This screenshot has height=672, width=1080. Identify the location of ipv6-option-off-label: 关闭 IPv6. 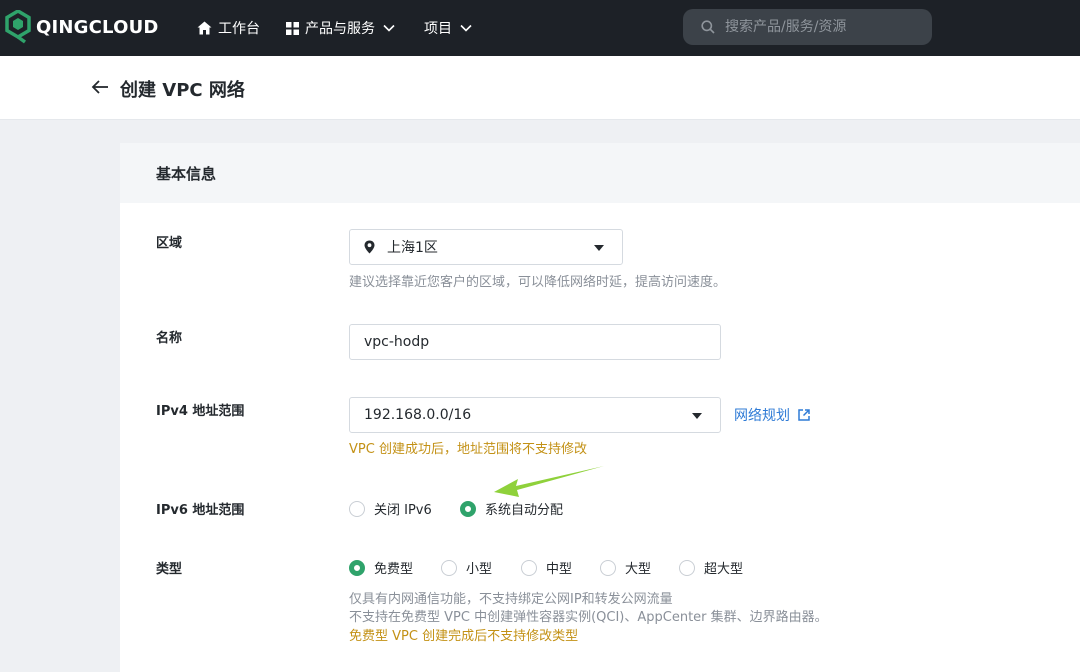
(403, 510).